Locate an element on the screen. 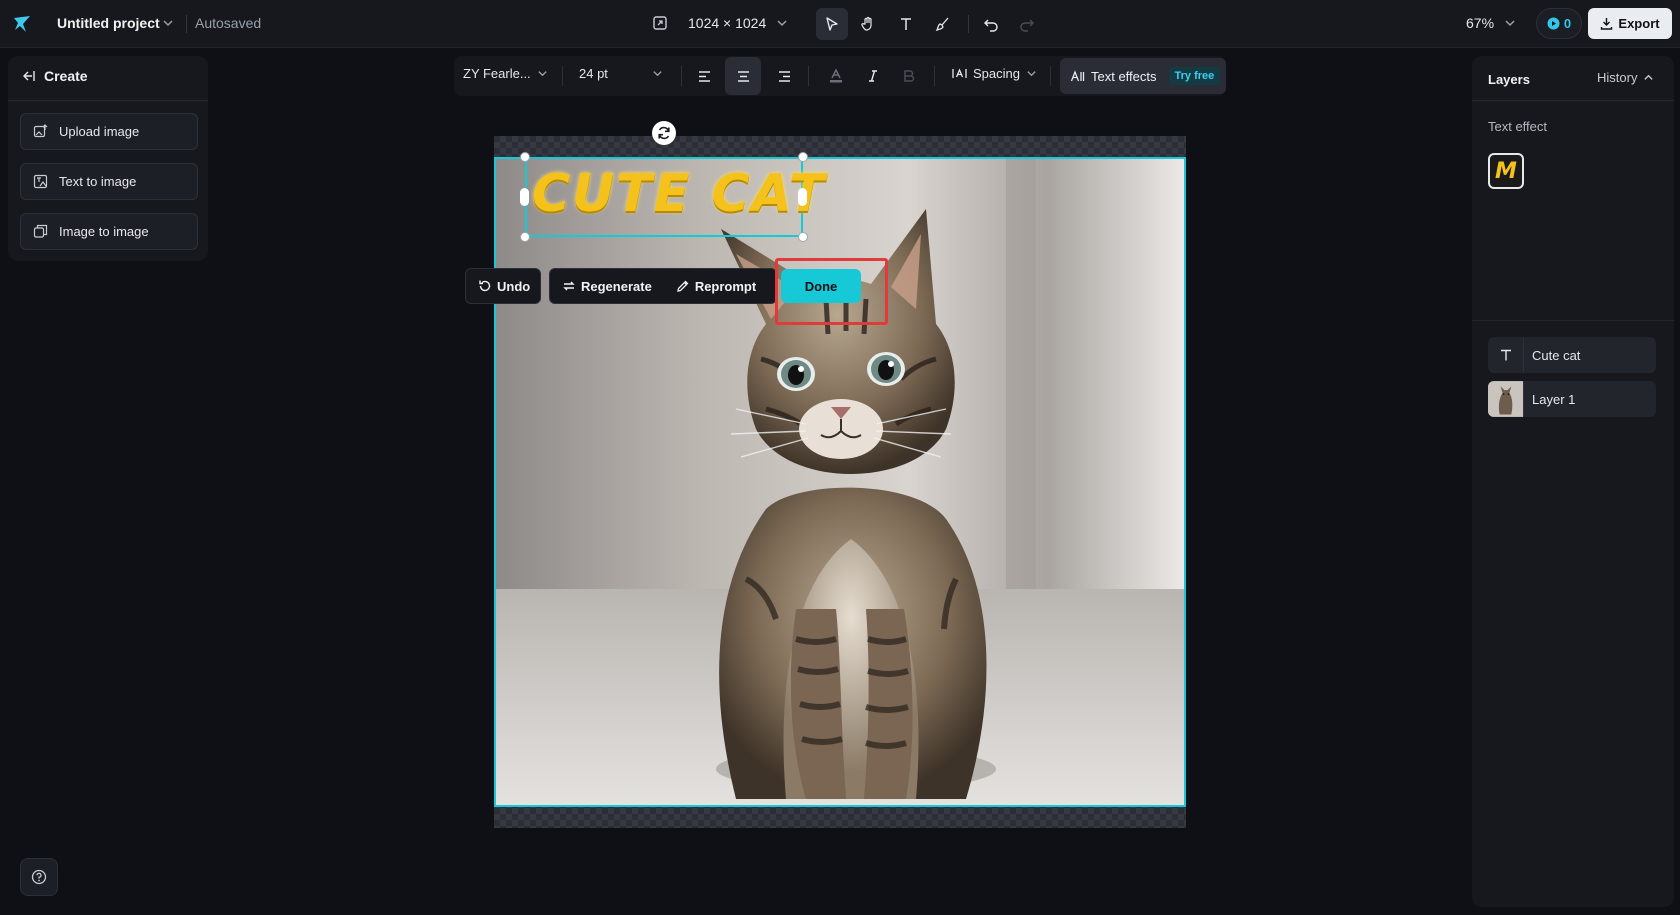  image-to-image-label: Image to image is located at coordinates (104, 231).